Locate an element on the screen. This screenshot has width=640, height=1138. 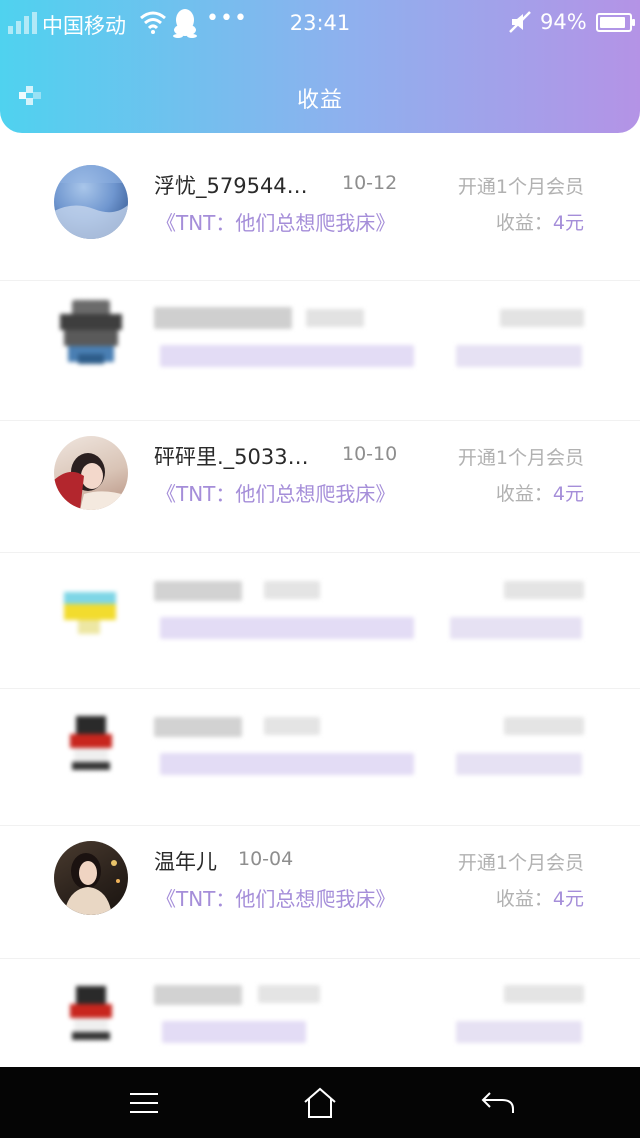
menu-icon is located at coordinates (144, 1103).